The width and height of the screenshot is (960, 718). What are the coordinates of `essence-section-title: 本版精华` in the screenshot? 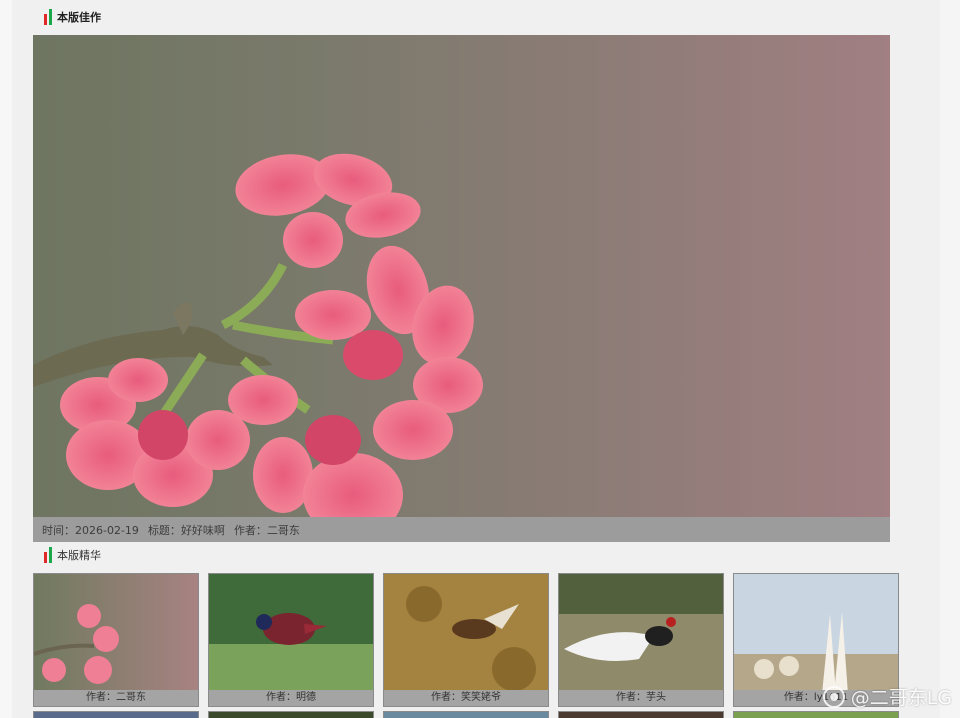 It's located at (79, 555).